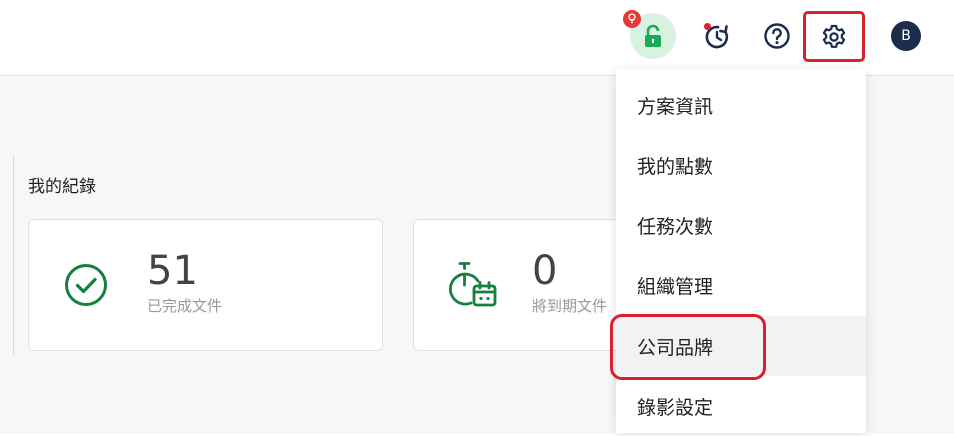 The height and width of the screenshot is (436, 954). I want to click on history-alert-dot-icon, so click(707, 26).